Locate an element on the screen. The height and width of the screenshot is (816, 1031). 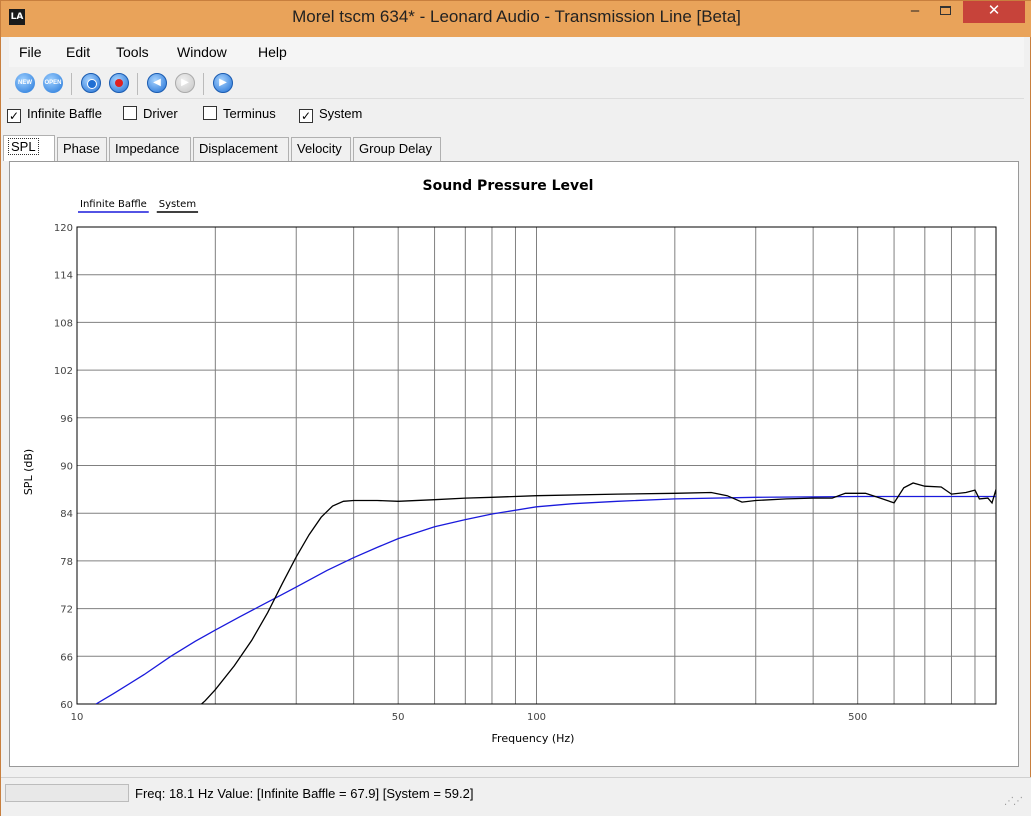
checkbox-terminus-label: Terminus is located at coordinates (249, 113).